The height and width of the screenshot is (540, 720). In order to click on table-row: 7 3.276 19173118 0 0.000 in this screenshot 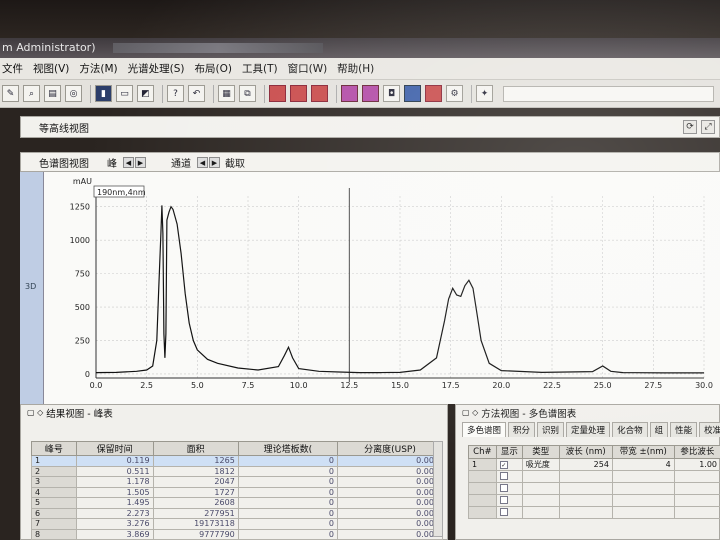, I will do `click(237, 524)`.